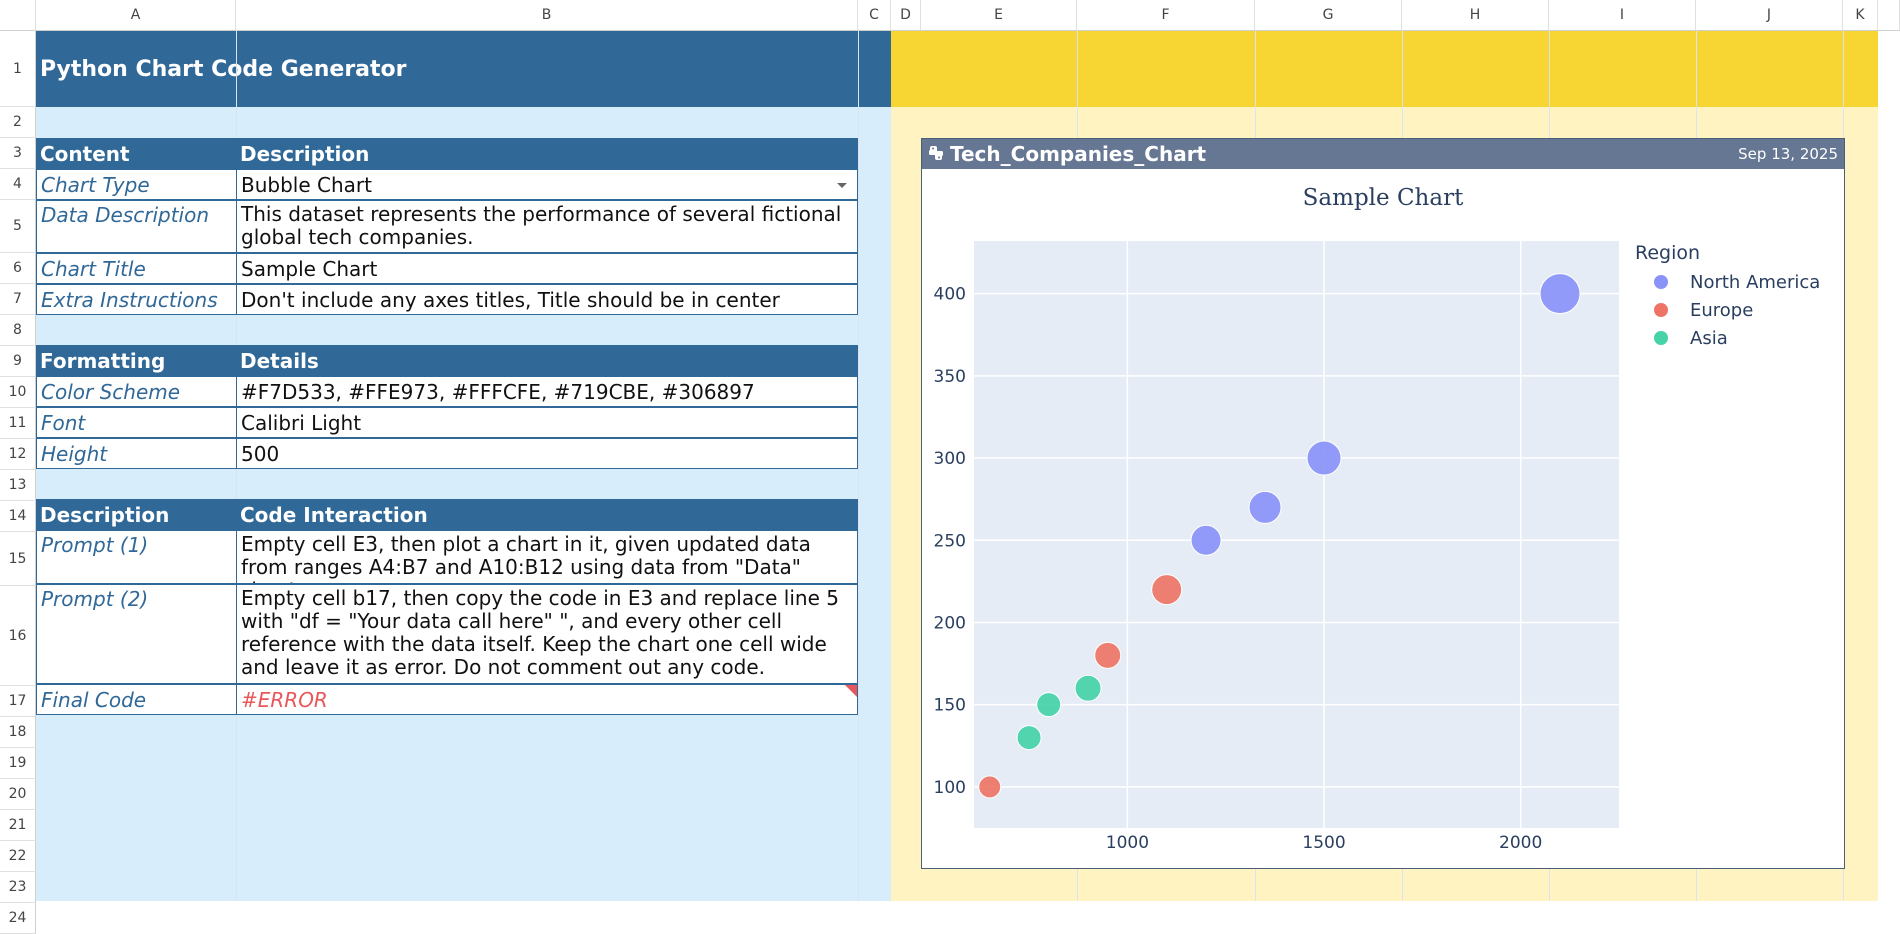 The height and width of the screenshot is (934, 1900). I want to click on description-header: Description, so click(547, 153).